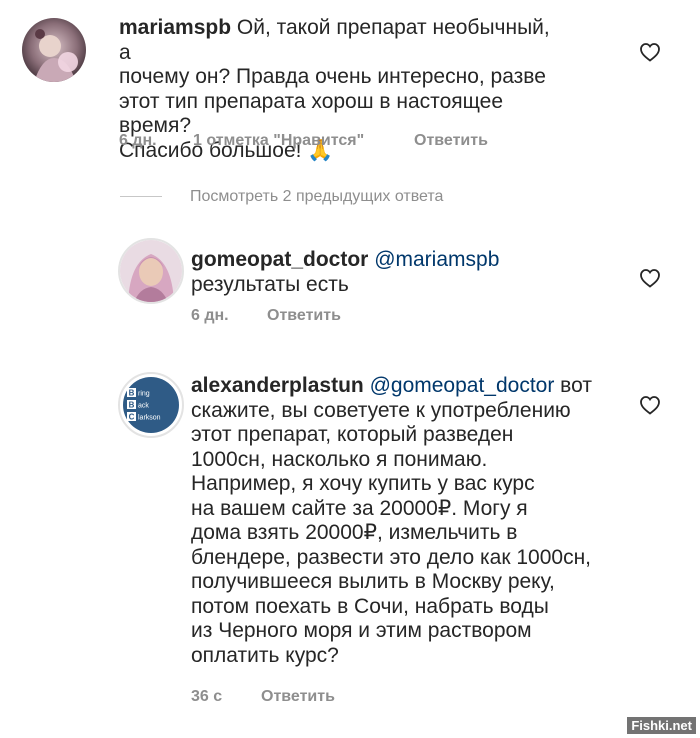  Describe the element at coordinates (279, 259) in the screenshot. I see `username-gomeopat-doctor: gomeopat_doctor` at that location.